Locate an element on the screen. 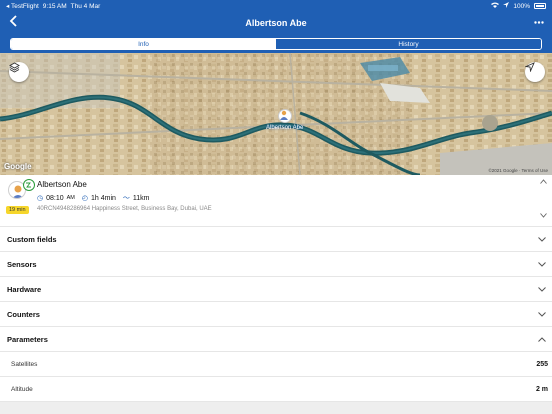  section-label: Sensors is located at coordinates (22, 264).